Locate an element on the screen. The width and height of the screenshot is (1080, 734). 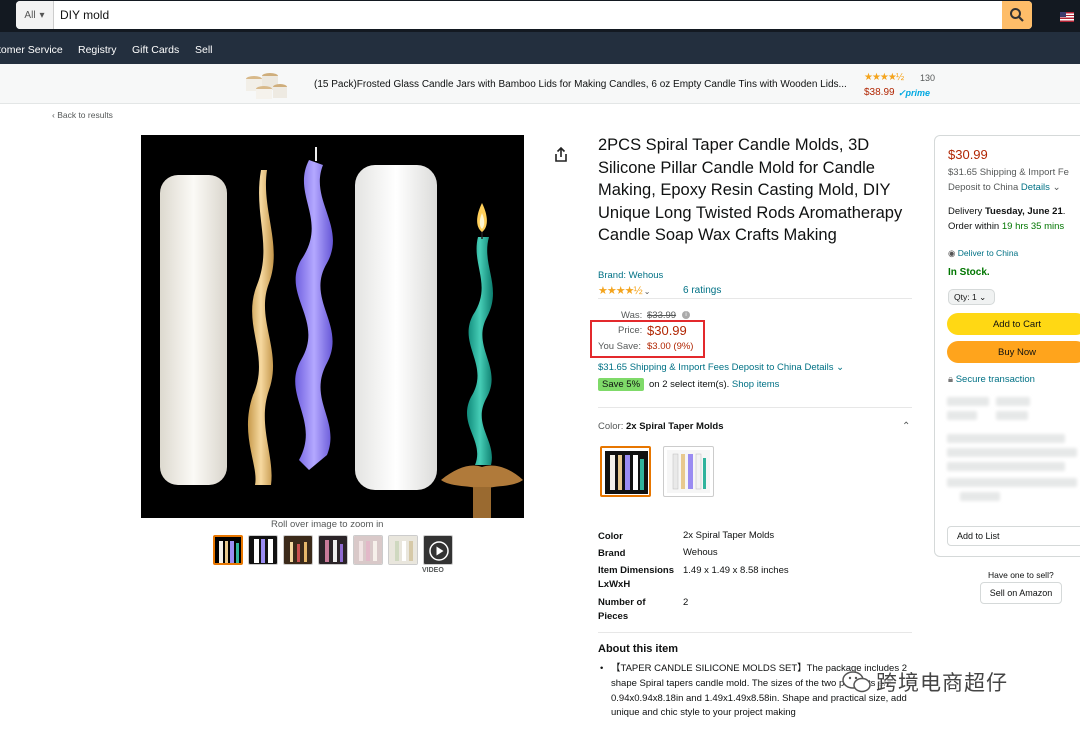
sell-on-amazon-button: Sell on Amazon is located at coordinates (1021, 593).